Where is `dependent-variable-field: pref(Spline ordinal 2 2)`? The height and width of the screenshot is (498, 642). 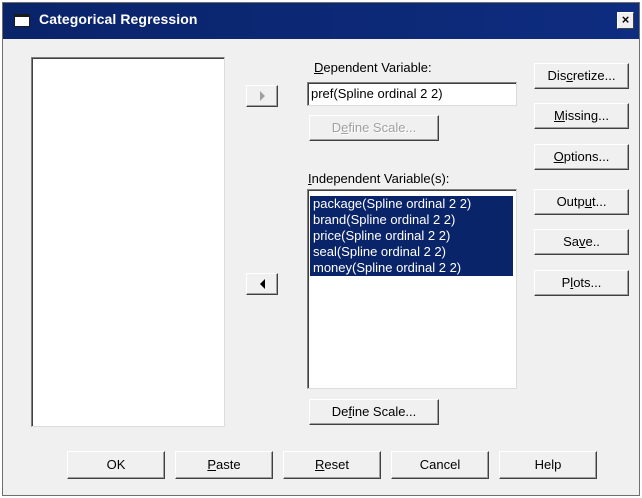 dependent-variable-field: pref(Spline ordinal 2 2) is located at coordinates (412, 94).